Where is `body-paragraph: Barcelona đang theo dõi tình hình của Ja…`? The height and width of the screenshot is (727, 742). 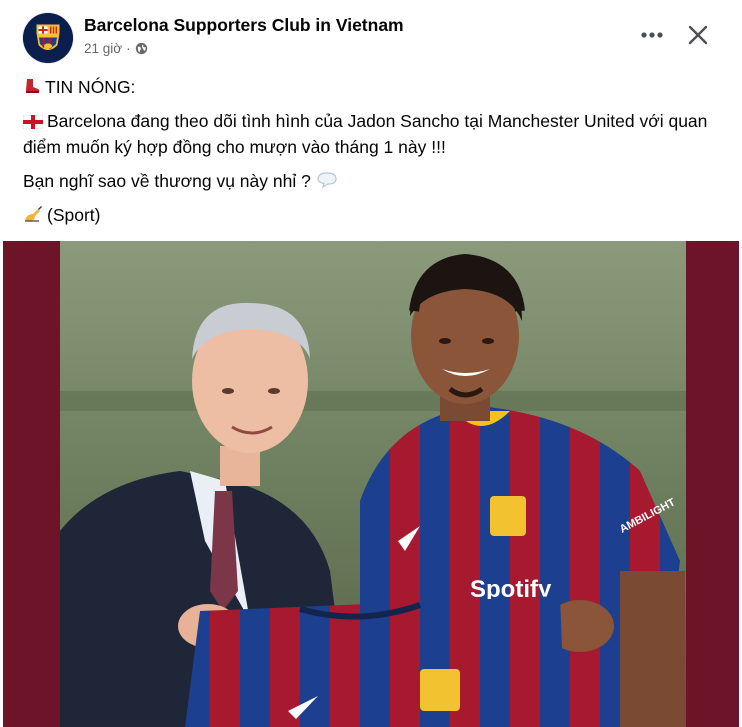
body-paragraph: Barcelona đang theo dõi tình hình của Ja… is located at coordinates (373, 134).